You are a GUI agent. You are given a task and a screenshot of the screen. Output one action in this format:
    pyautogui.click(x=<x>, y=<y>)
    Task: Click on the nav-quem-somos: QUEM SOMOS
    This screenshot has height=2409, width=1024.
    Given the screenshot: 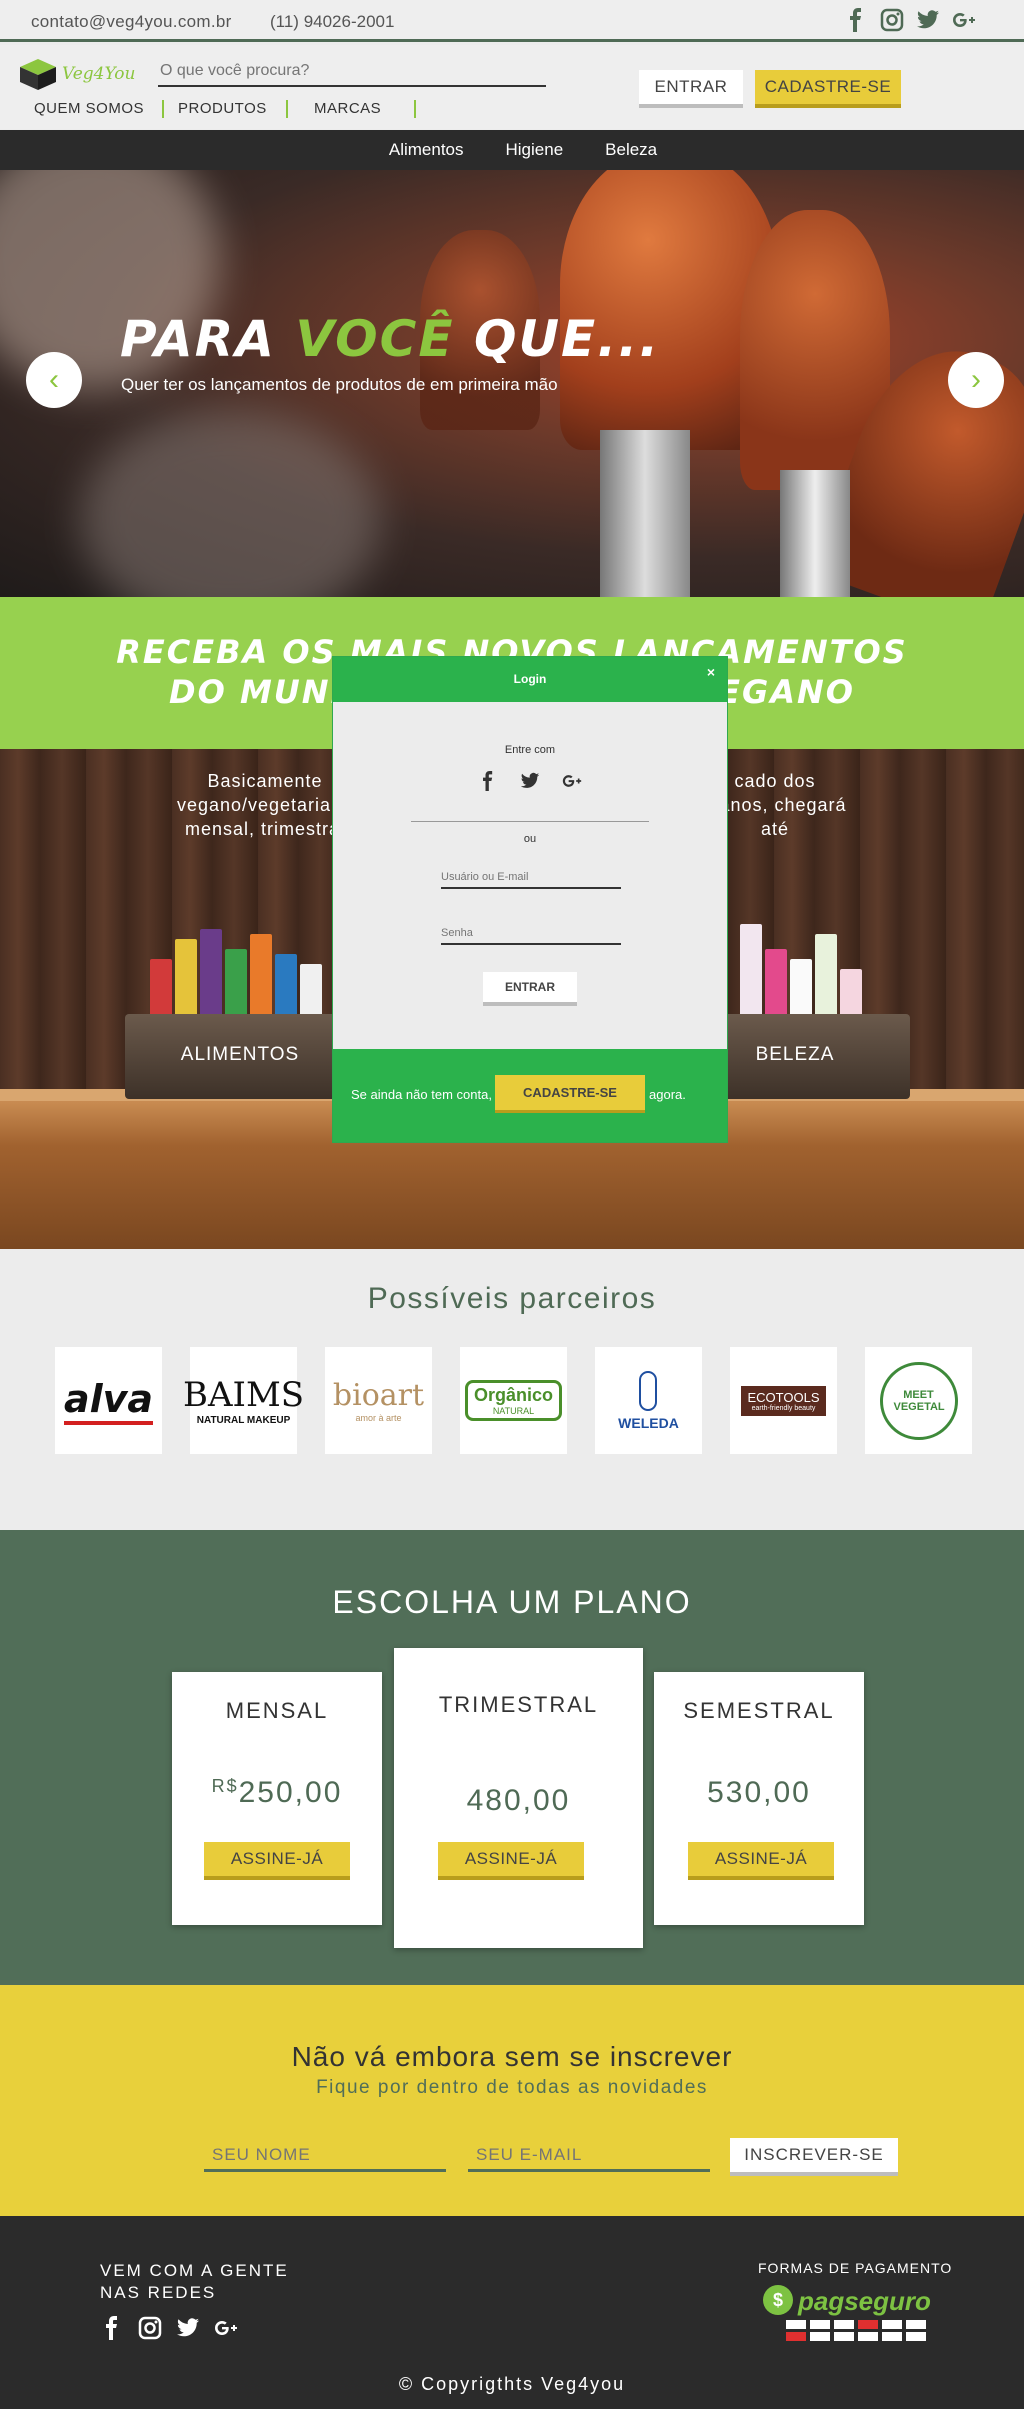 What is the action you would take?
    pyautogui.click(x=93, y=109)
    